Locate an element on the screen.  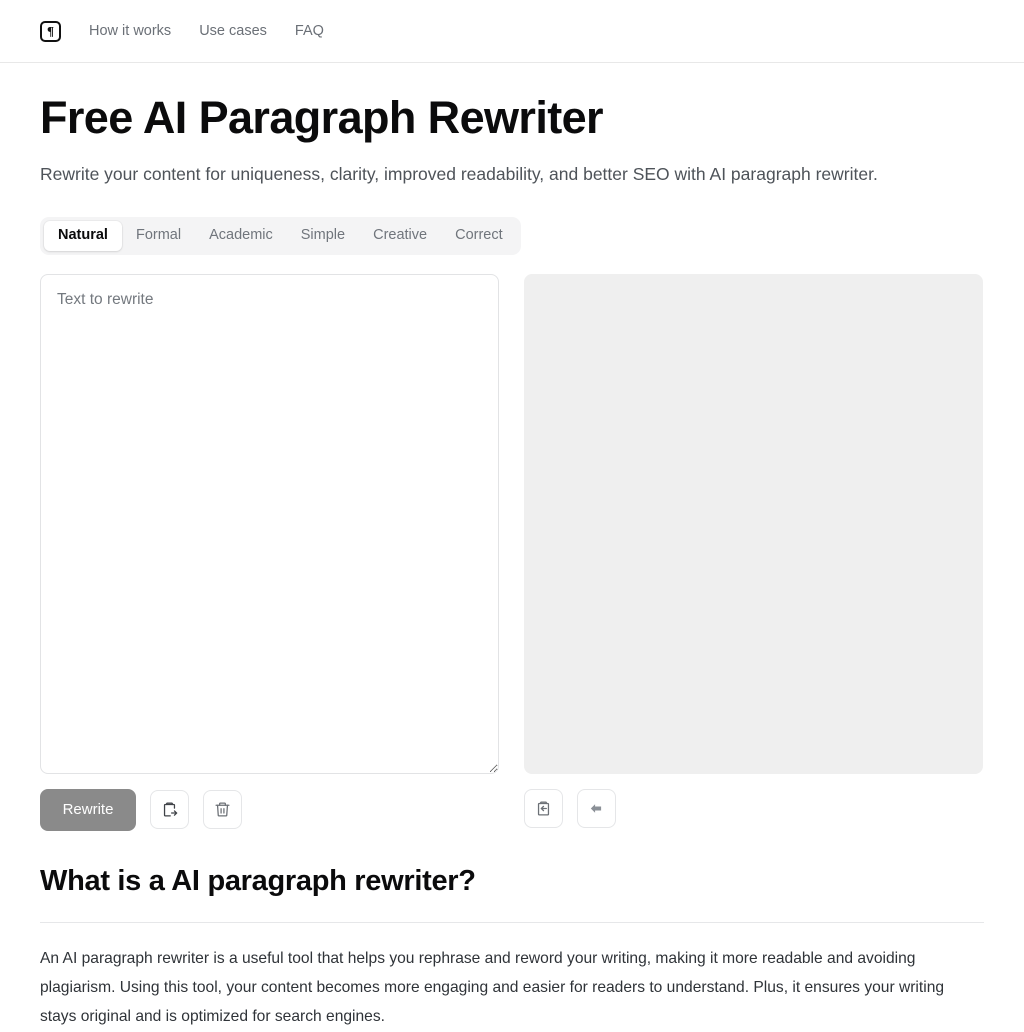
nav-link-faq: FAQ is located at coordinates (309, 31).